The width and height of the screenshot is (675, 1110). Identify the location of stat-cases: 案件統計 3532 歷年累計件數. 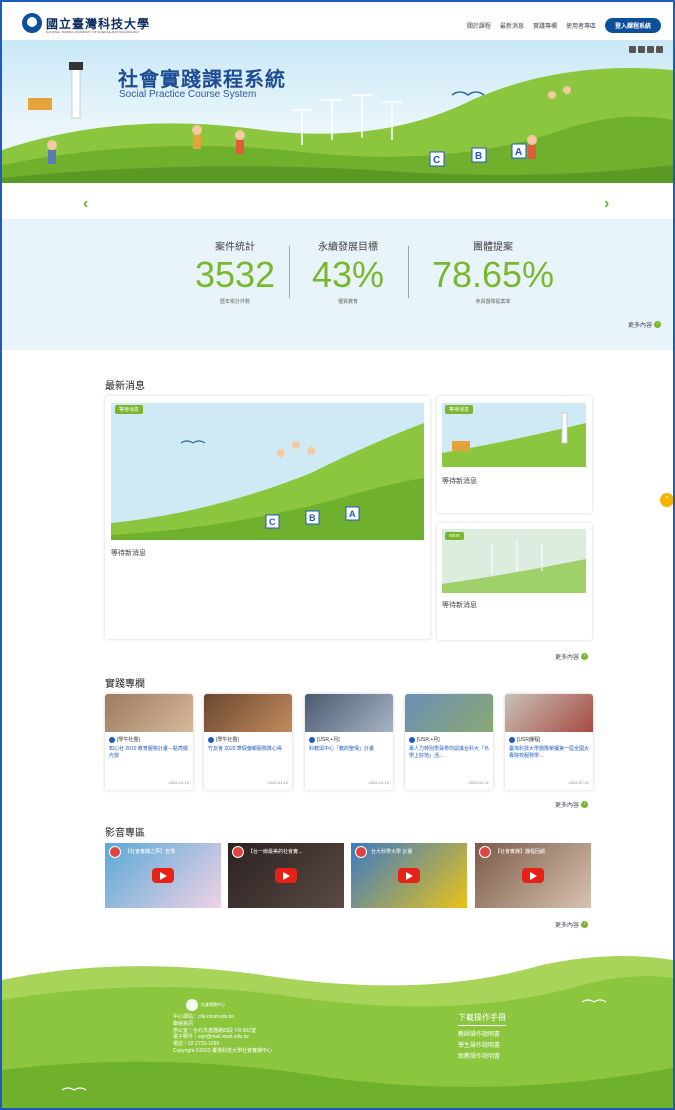
(235, 271).